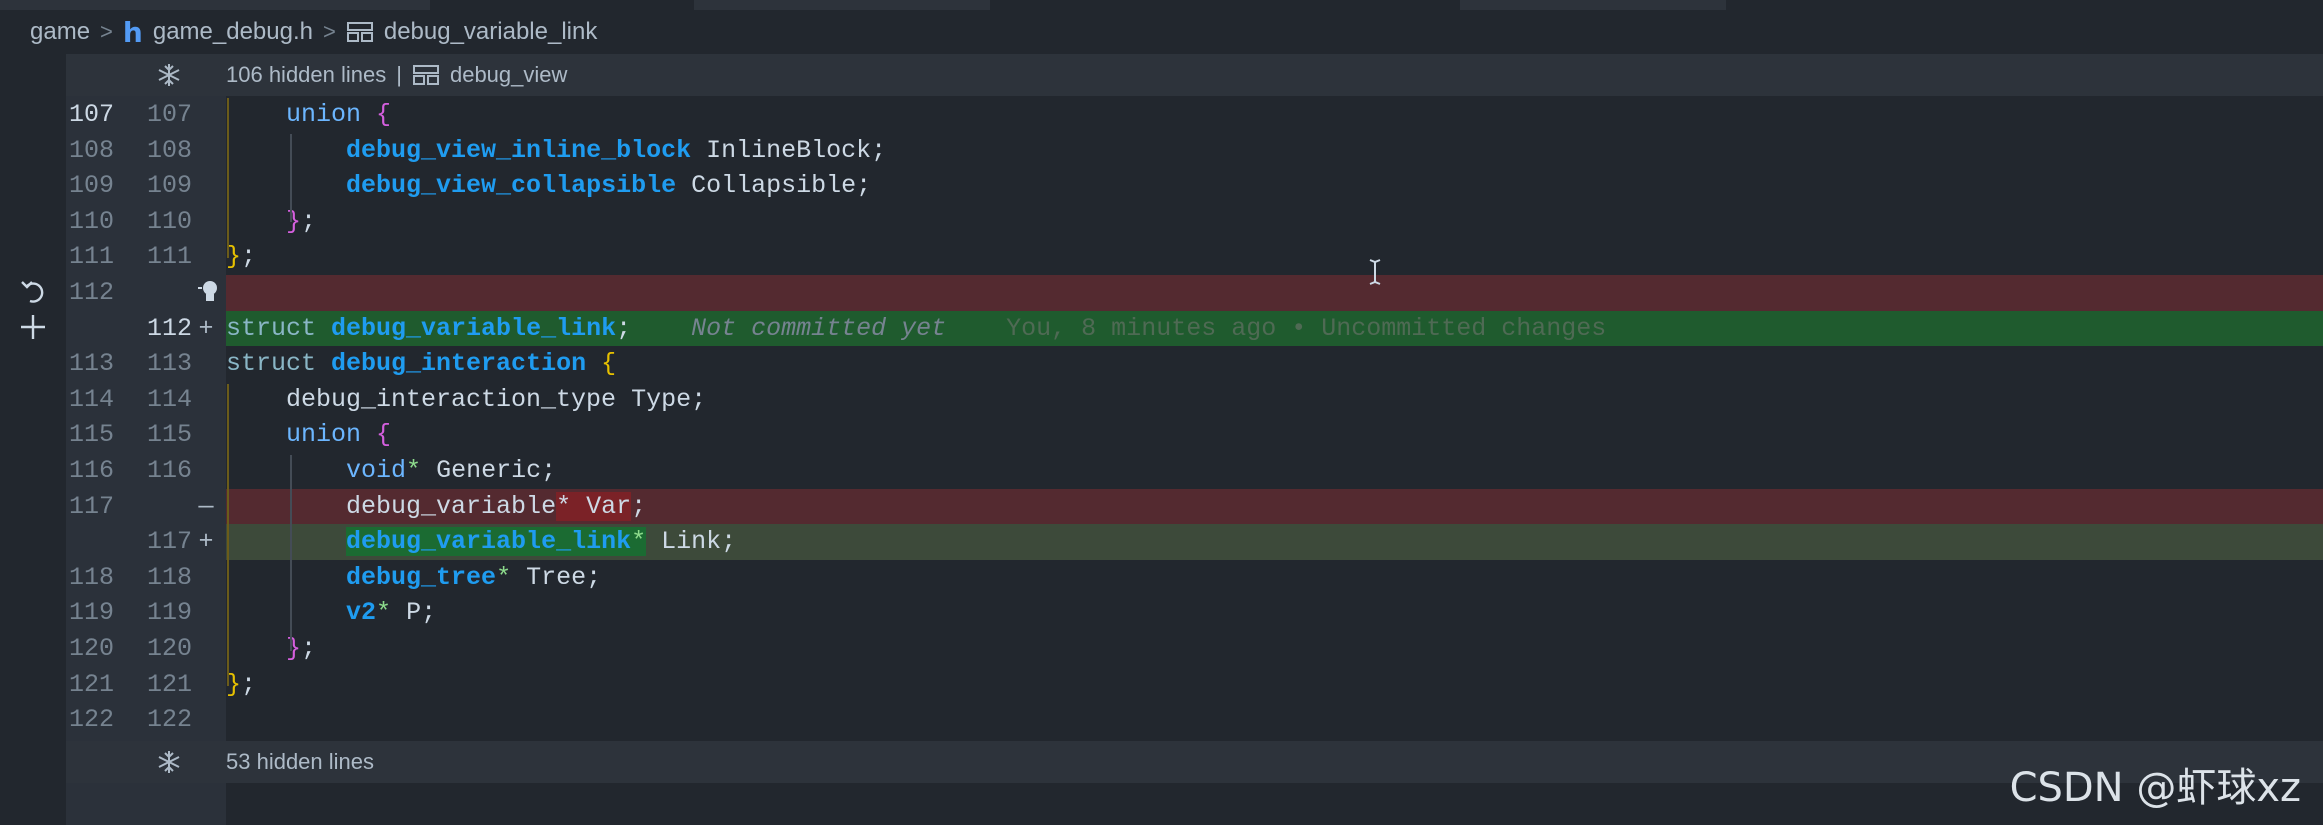 The width and height of the screenshot is (2323, 825). I want to click on stage-change-icon, so click(33, 327).